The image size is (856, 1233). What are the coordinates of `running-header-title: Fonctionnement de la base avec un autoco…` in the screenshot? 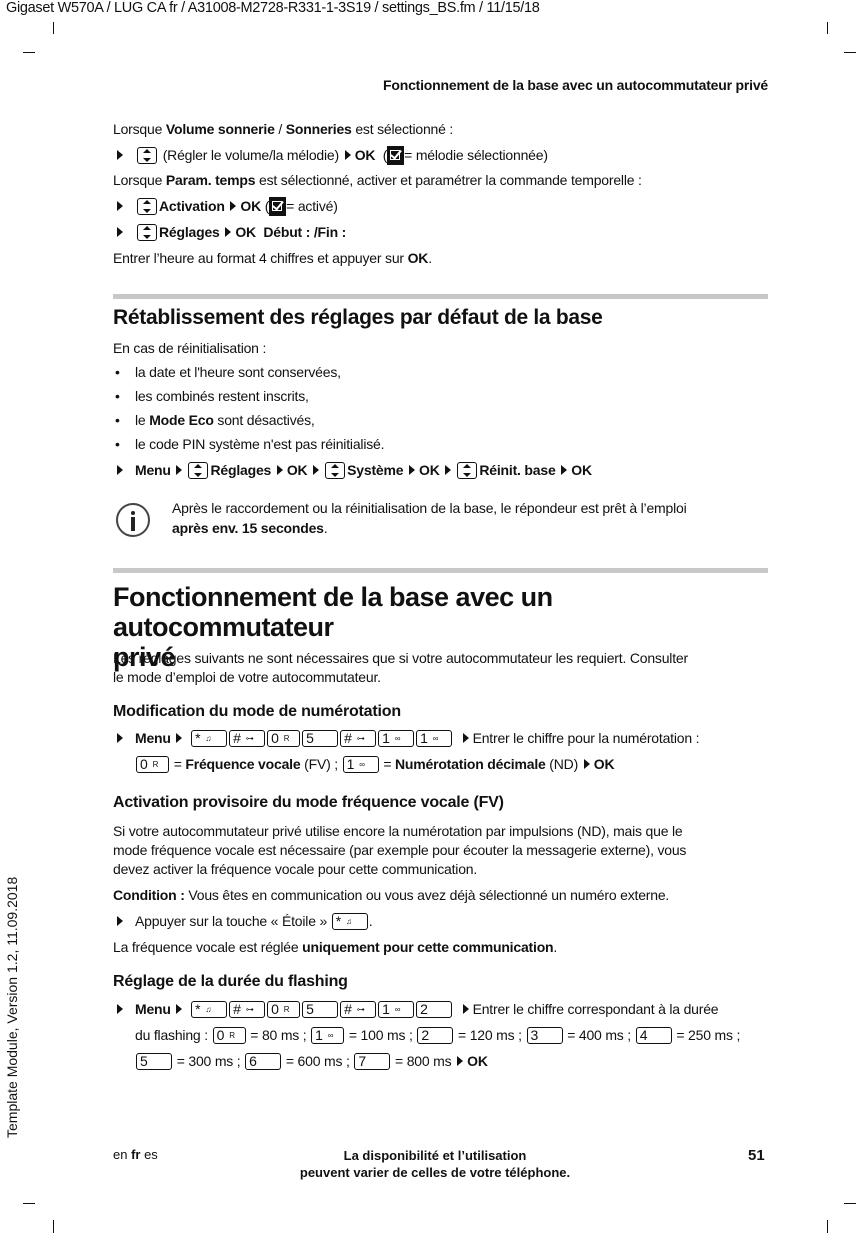 It's located at (575, 85).